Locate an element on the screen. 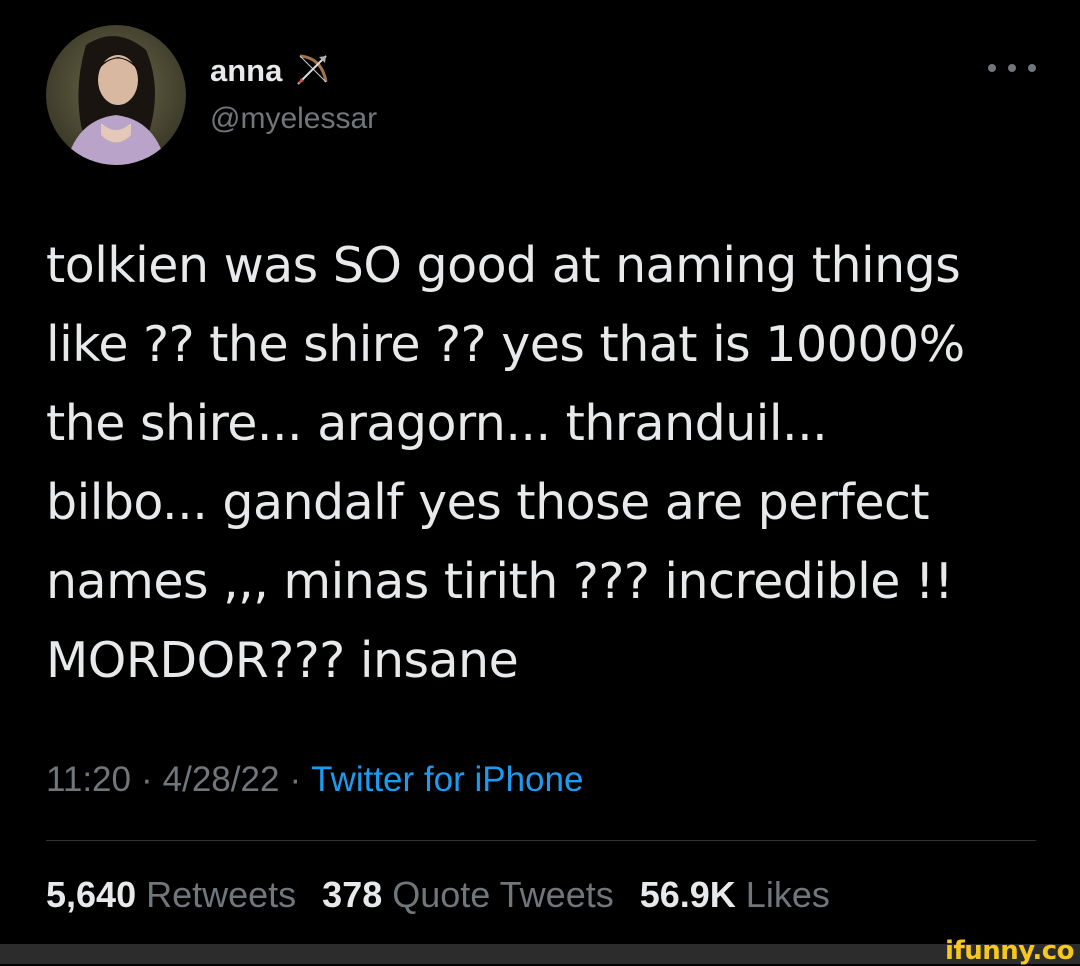 Image resolution: width=1080 pixels, height=966 pixels. tweet-time: 11:20 is located at coordinates (88, 779).